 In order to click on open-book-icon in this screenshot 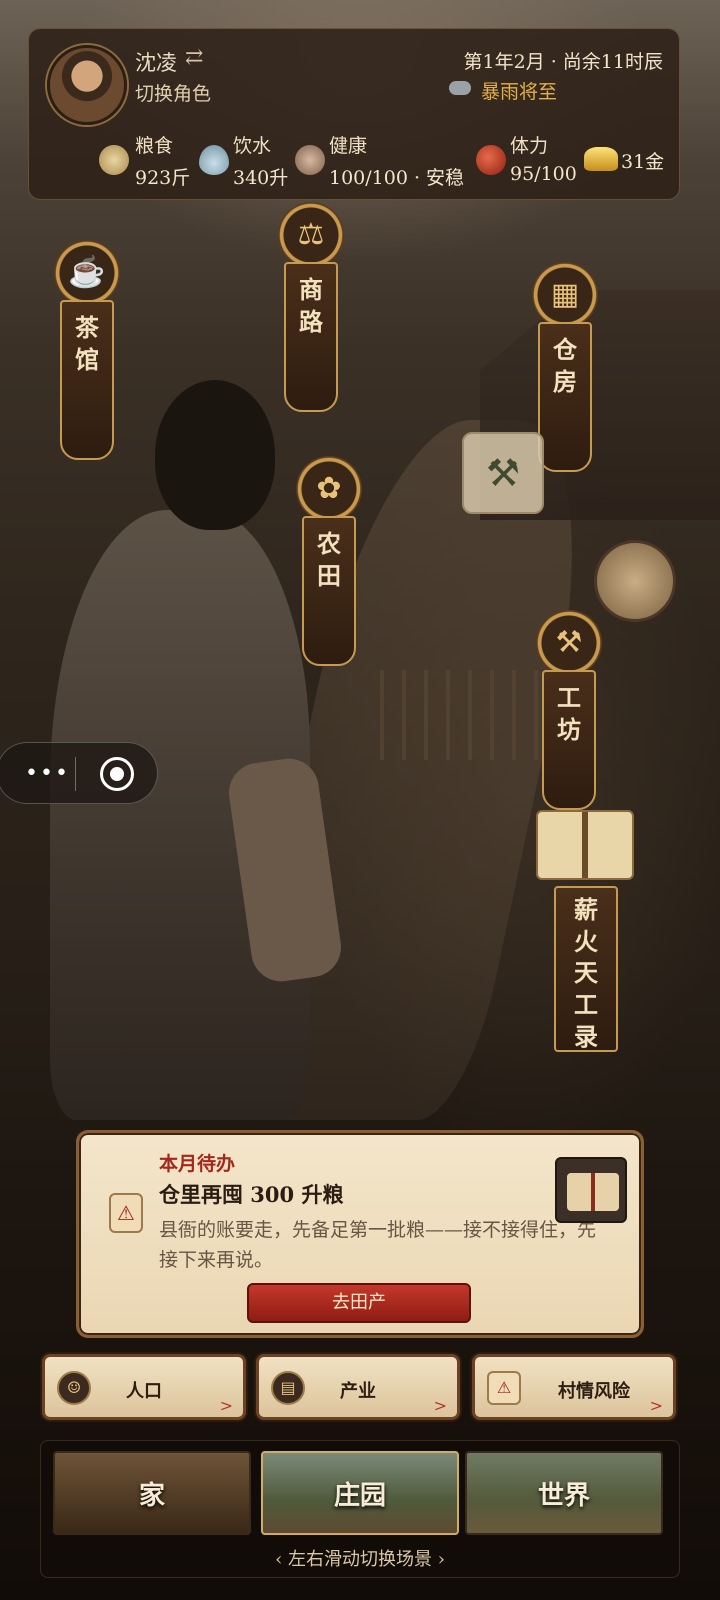, I will do `click(585, 845)`.